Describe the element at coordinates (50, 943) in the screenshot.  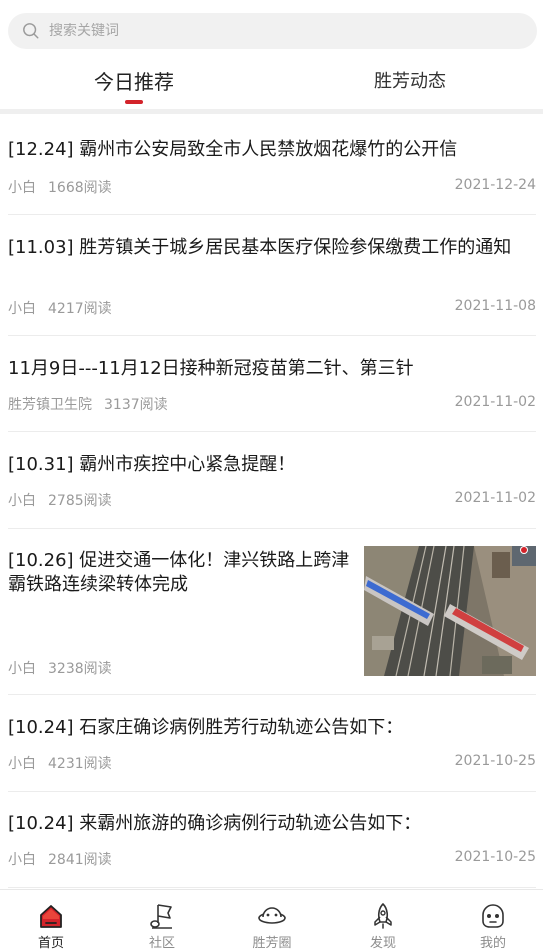
I see `nav-label: 首页` at that location.